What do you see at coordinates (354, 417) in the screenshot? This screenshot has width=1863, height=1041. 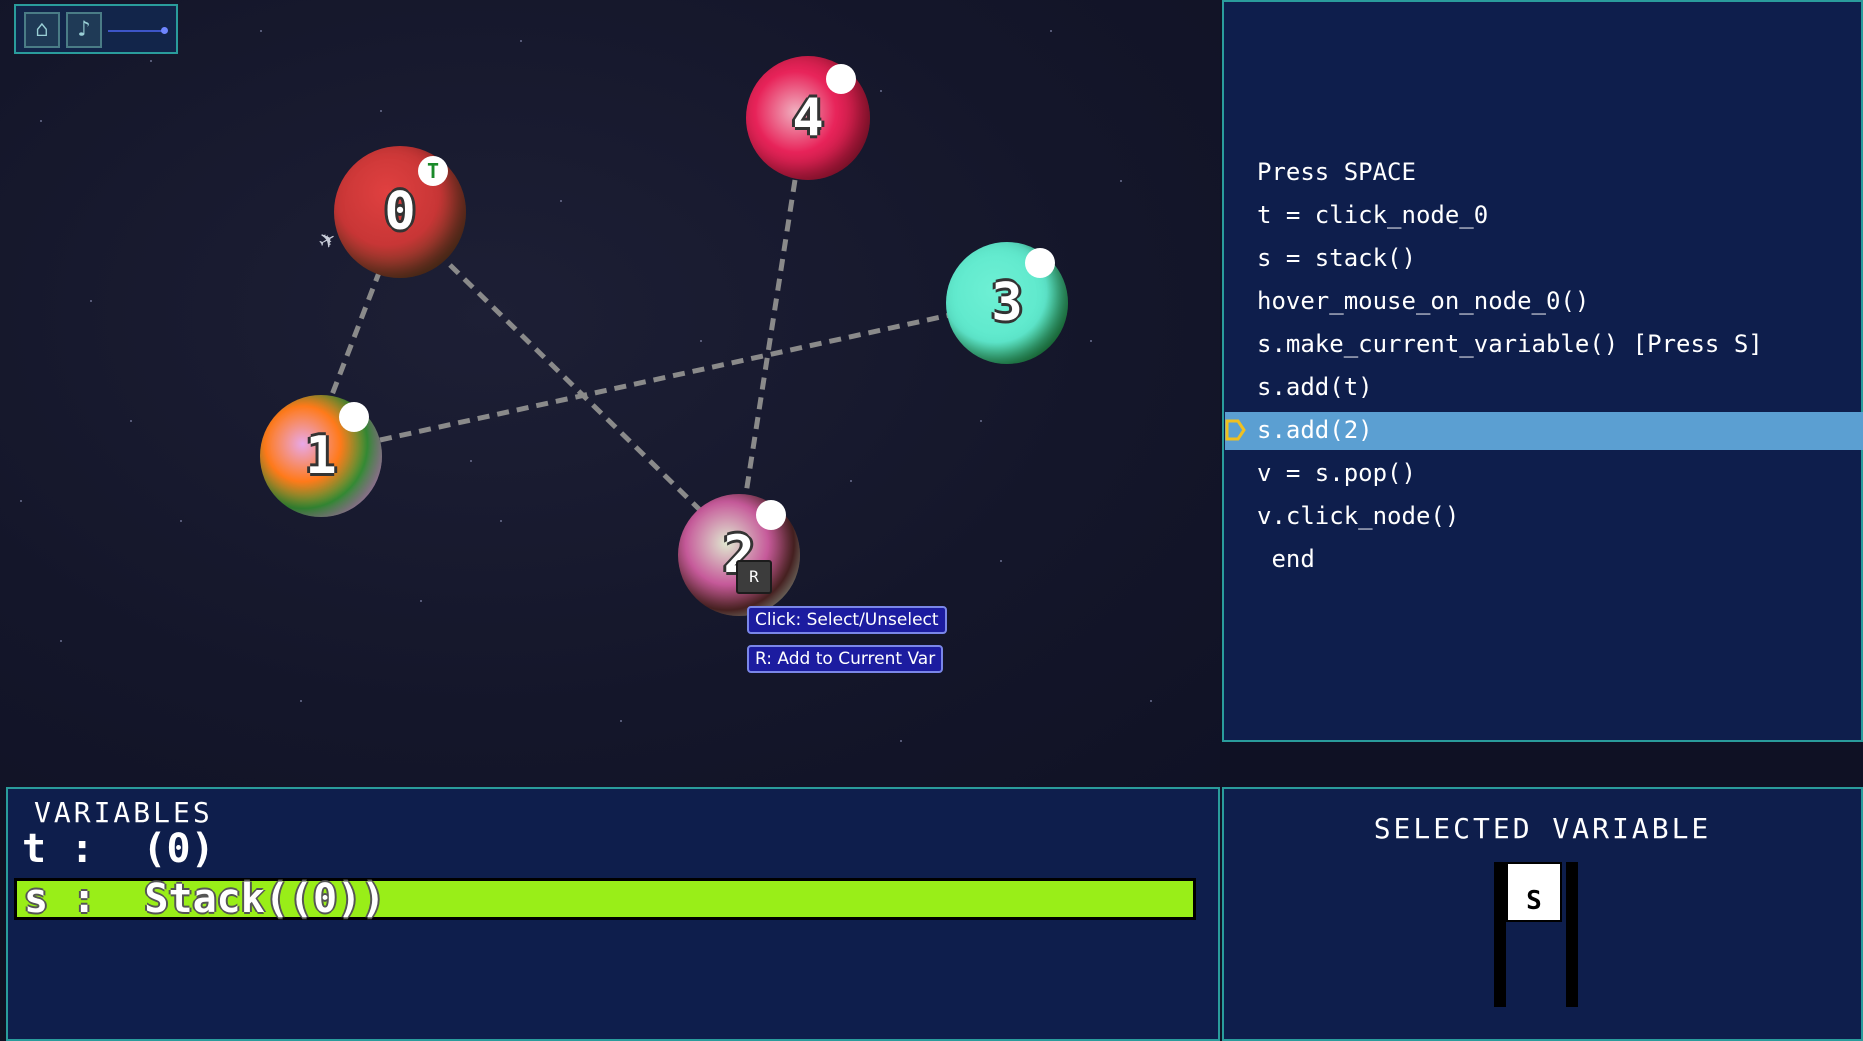 I see `node-1-dot` at bounding box center [354, 417].